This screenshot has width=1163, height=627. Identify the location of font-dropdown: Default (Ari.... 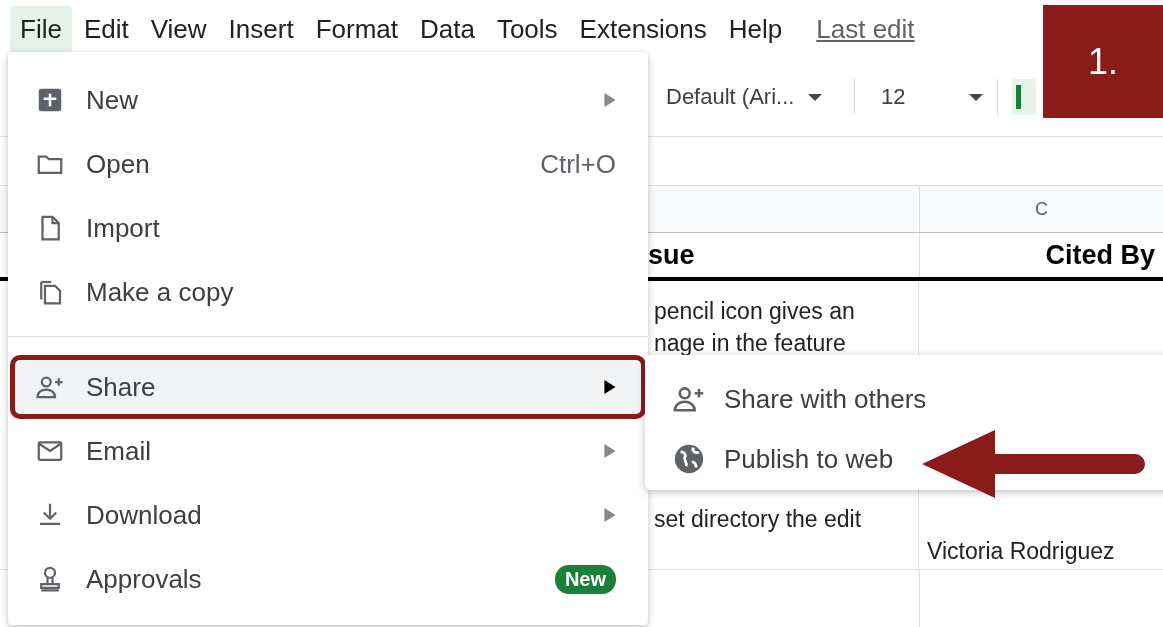
(748, 97).